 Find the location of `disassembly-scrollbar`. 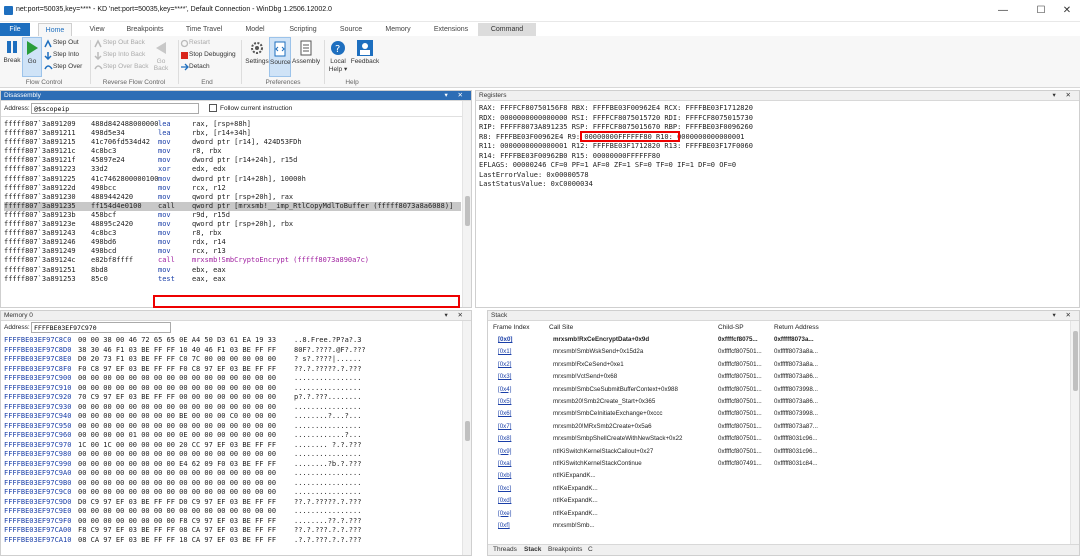

disassembly-scrollbar is located at coordinates (466, 204).